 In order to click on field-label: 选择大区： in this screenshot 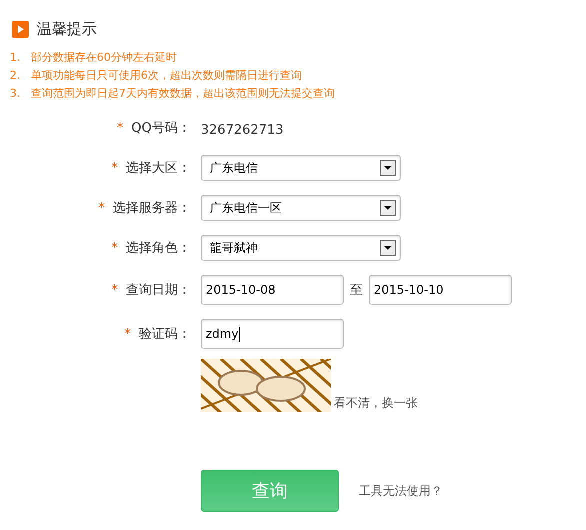, I will do `click(158, 168)`.